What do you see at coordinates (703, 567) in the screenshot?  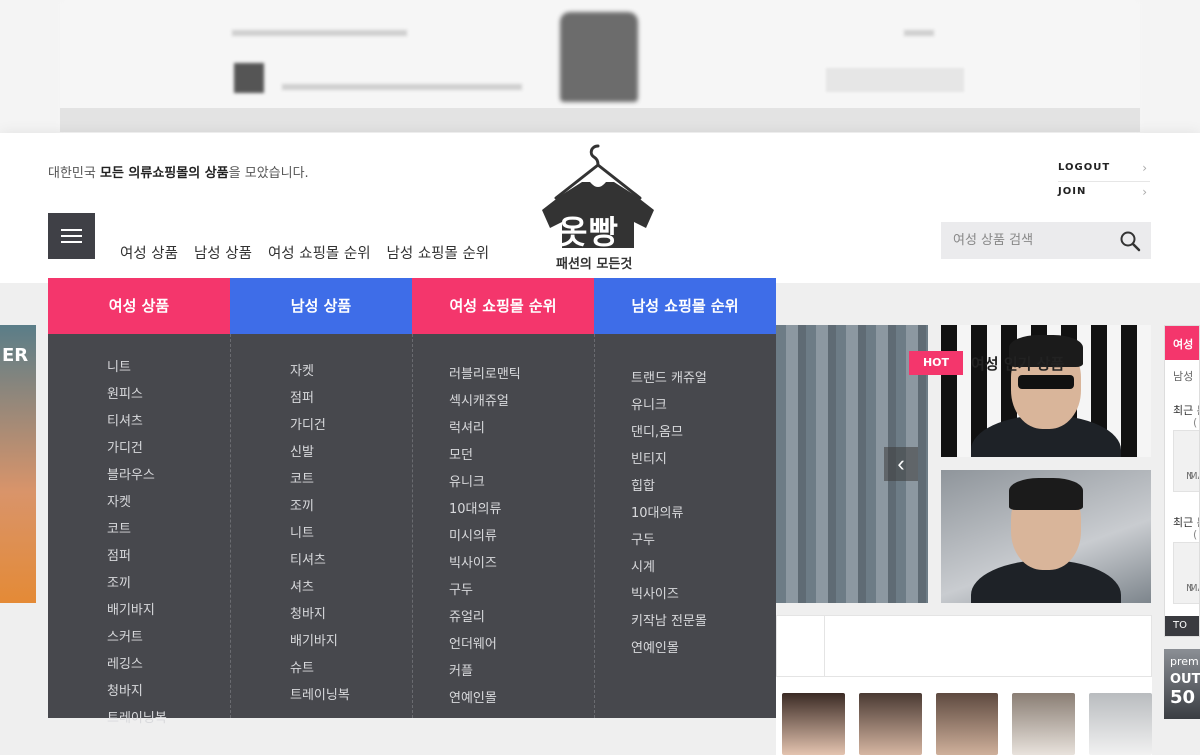 I see `mega-menu-item: 시계` at bounding box center [703, 567].